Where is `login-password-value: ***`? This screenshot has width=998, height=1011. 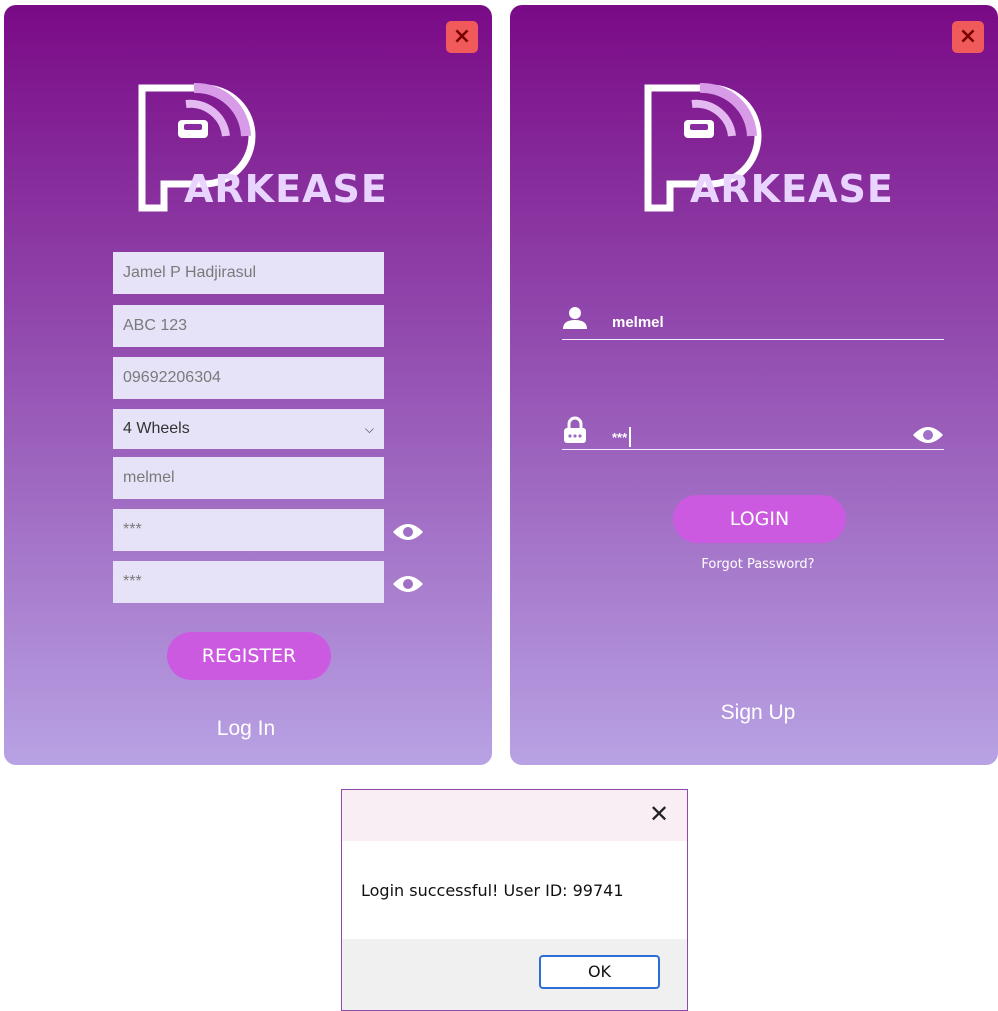
login-password-value: *** is located at coordinates (622, 437).